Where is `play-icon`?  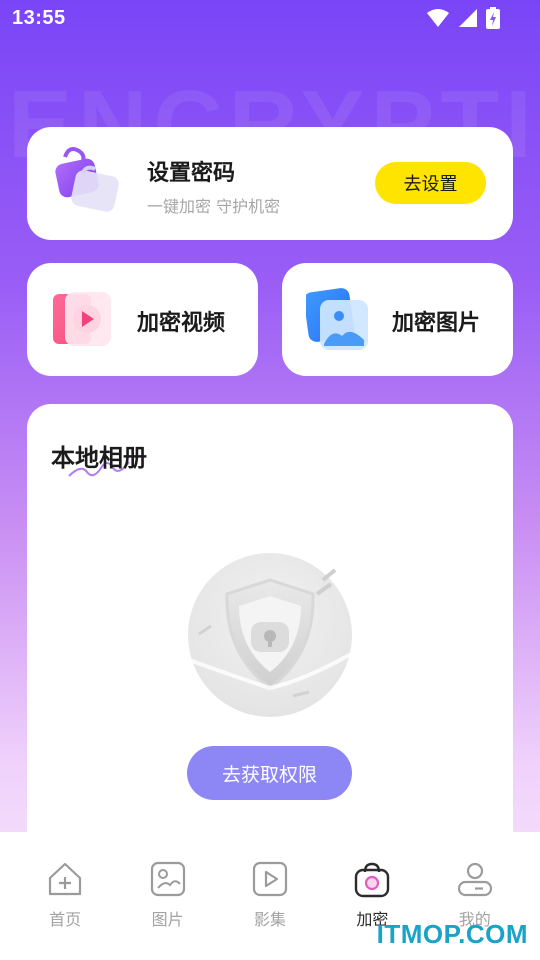 play-icon is located at coordinates (270, 879).